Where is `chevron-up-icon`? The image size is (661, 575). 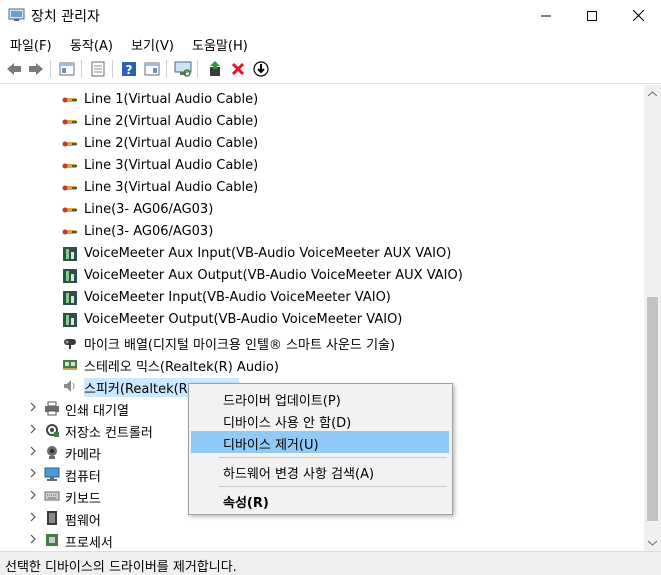 chevron-up-icon is located at coordinates (652, 93).